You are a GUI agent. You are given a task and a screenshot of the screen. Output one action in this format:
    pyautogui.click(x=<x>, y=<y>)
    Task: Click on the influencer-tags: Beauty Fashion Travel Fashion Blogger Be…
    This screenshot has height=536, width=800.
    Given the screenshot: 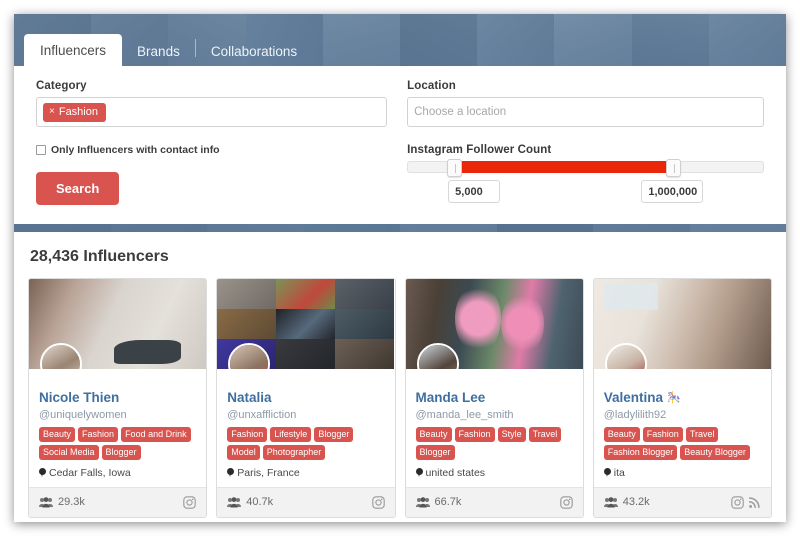 What is the action you would take?
    pyautogui.click(x=682, y=443)
    